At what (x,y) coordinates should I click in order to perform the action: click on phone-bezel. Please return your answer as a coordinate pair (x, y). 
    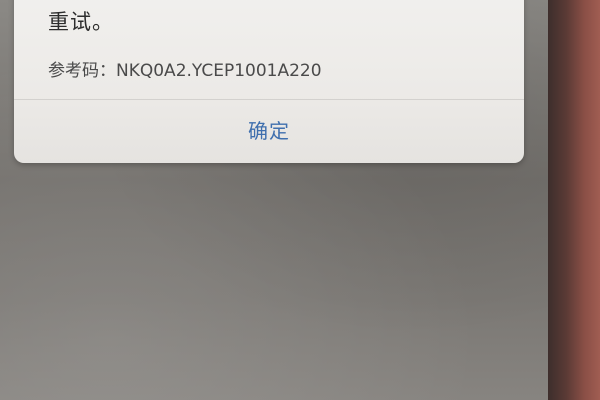
    Looking at the image, I should click on (574, 200).